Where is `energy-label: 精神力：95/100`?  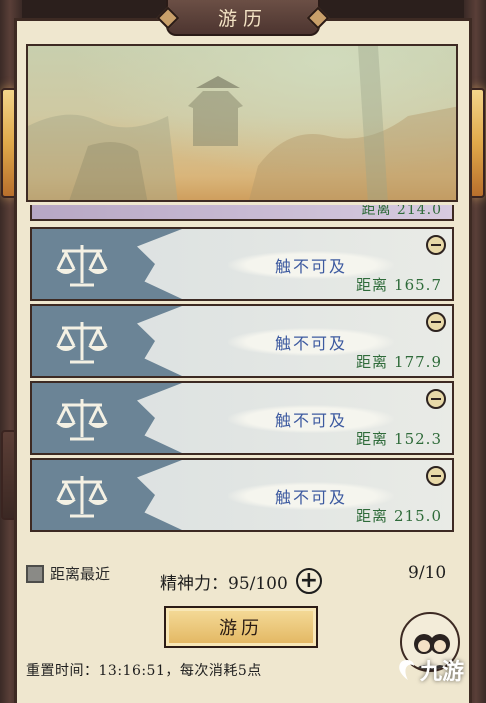
energy-label: 精神力：95/100 is located at coordinates (224, 583).